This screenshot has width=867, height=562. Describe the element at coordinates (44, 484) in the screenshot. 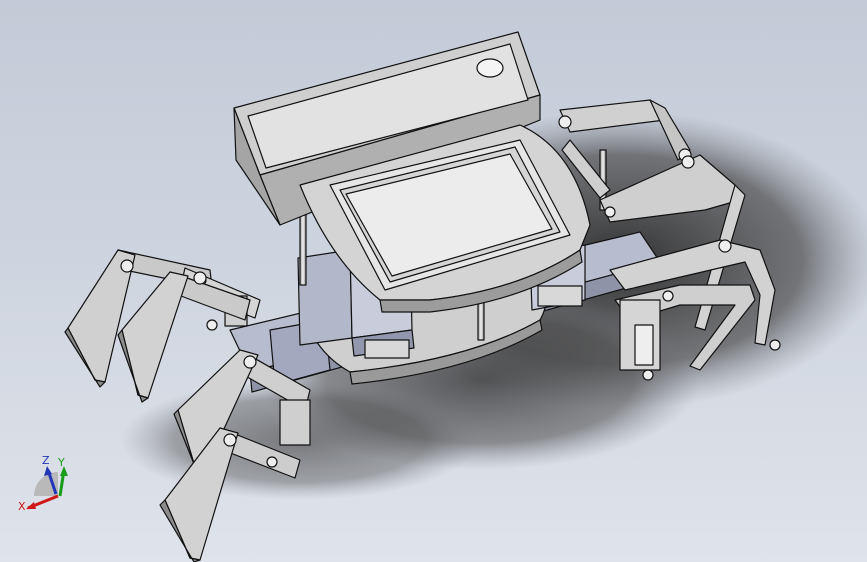

I see `view-orientation-triad: X Y Z` at that location.